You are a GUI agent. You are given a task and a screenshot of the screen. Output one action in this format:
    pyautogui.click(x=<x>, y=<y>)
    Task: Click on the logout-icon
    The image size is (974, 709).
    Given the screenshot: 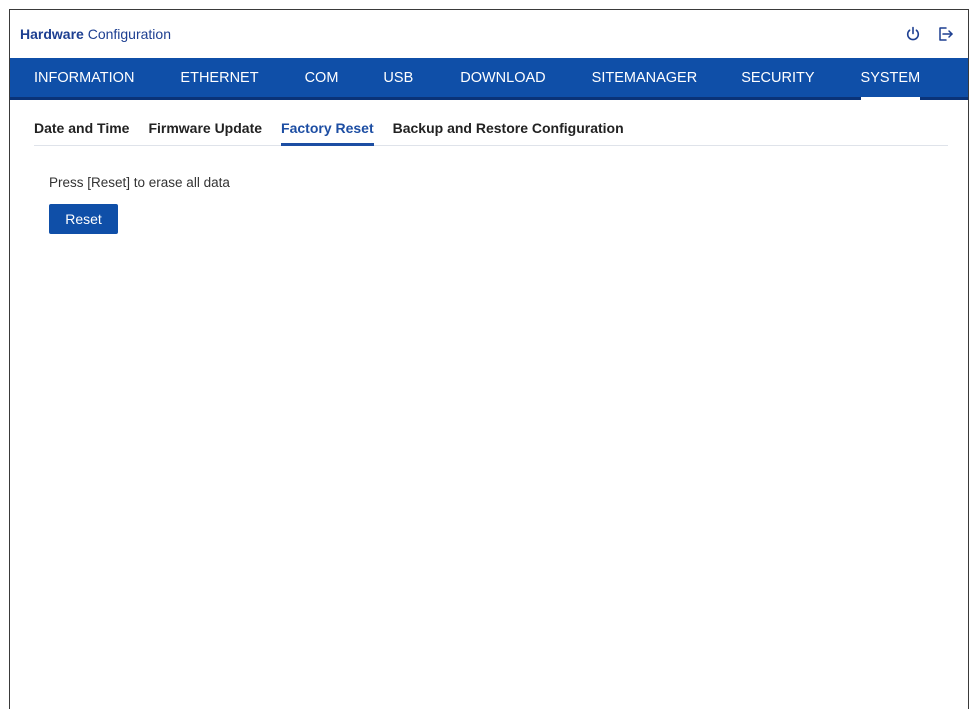 What is the action you would take?
    pyautogui.click(x=945, y=34)
    